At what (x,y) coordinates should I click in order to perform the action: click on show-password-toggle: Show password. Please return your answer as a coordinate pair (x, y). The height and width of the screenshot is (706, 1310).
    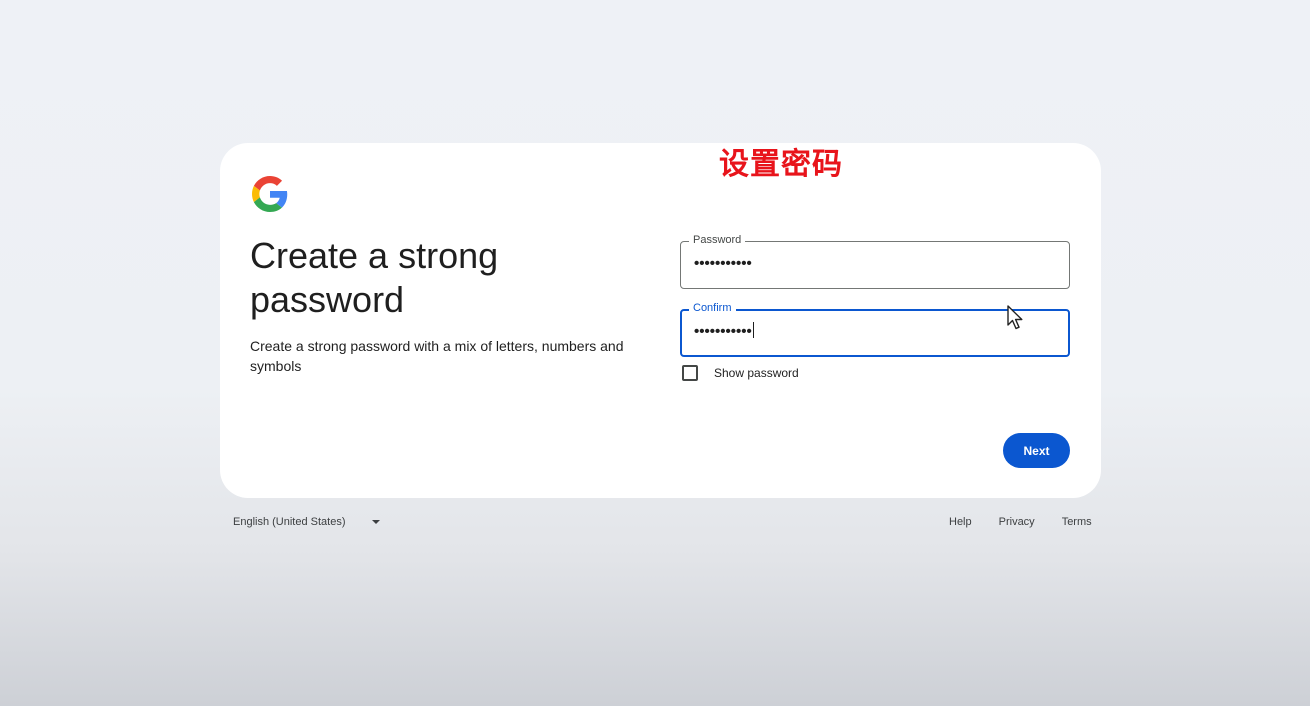
    Looking at the image, I should click on (740, 373).